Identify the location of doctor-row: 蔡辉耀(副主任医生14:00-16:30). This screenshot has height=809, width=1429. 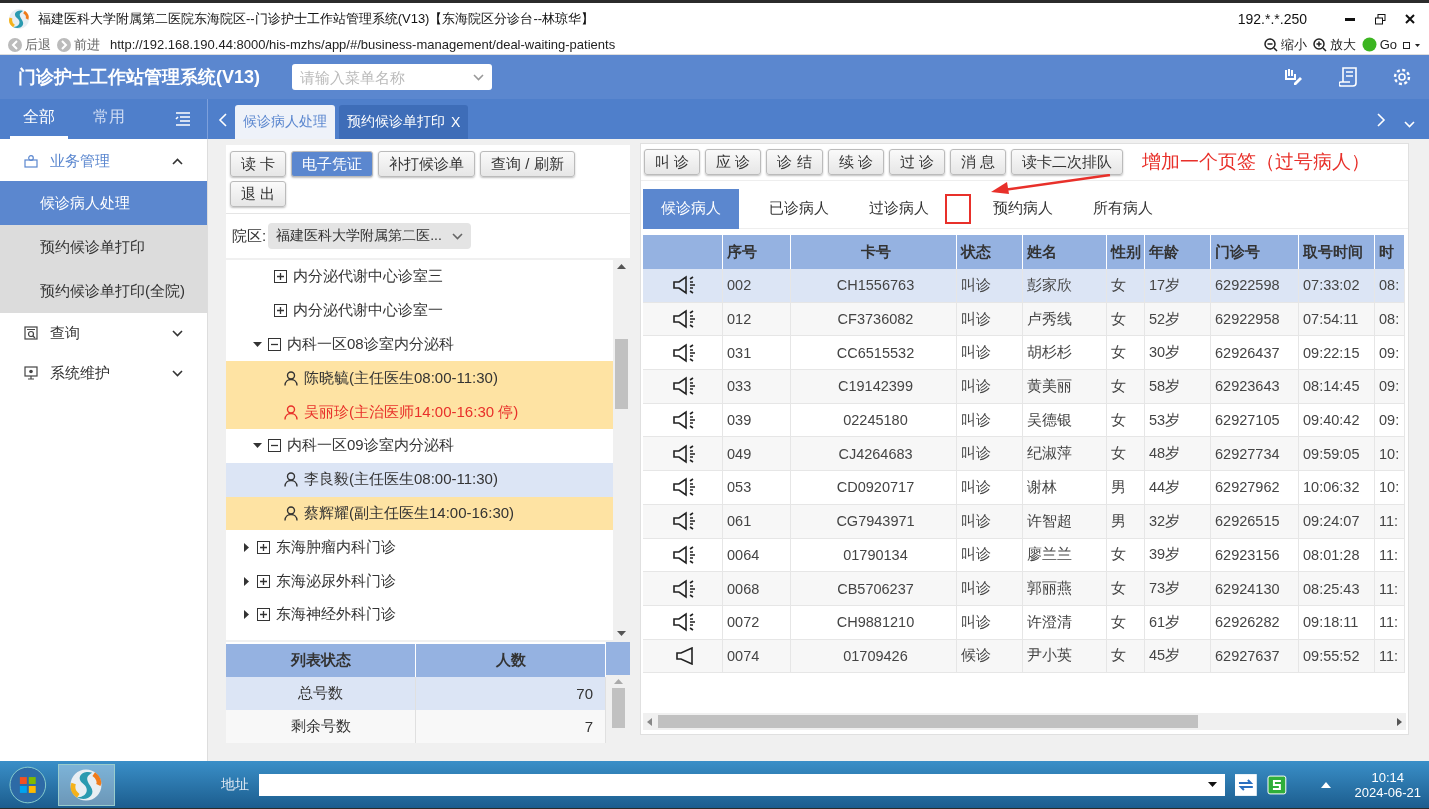
(419, 513).